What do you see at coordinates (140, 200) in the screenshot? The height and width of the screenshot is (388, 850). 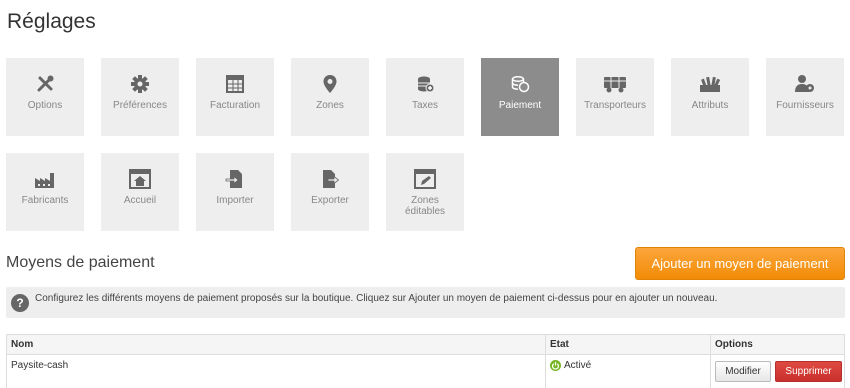 I see `tile-label: Accueil` at bounding box center [140, 200].